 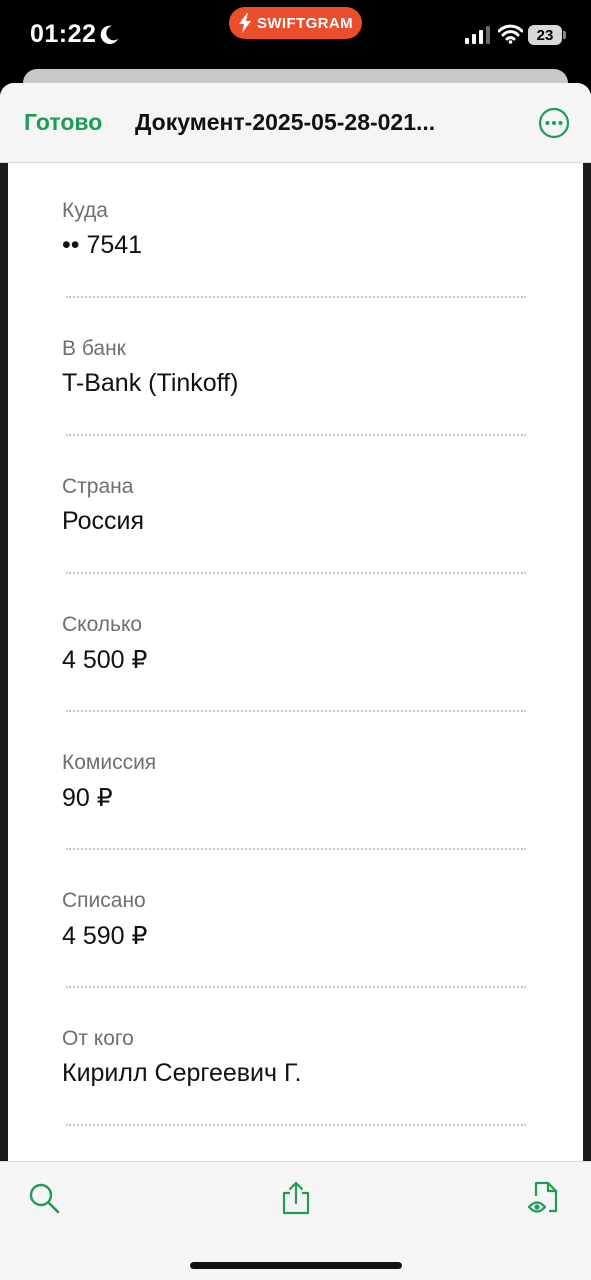 I want to click on field-debited: Списано 4 590 ₽, so click(x=294, y=922).